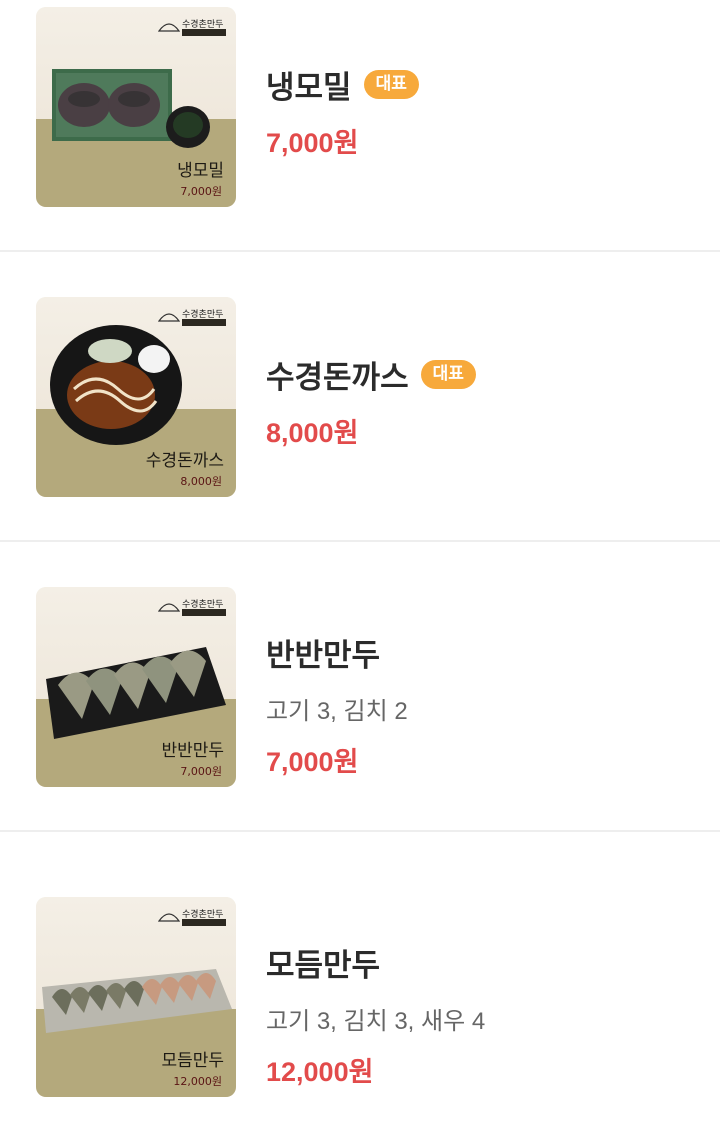 This screenshot has width=720, height=1132. Describe the element at coordinates (200, 171) in the screenshot. I see `image-caption-name: 냉모밀` at that location.